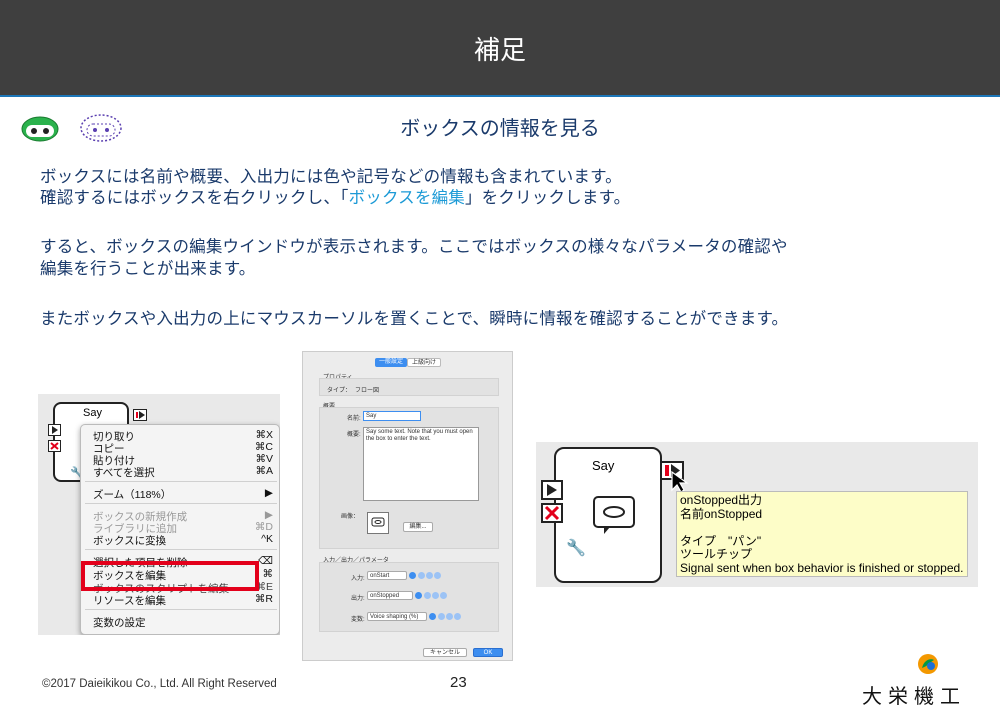  What do you see at coordinates (339, 391) in the screenshot?
I see `type-label: タイプ：` at bounding box center [339, 391].